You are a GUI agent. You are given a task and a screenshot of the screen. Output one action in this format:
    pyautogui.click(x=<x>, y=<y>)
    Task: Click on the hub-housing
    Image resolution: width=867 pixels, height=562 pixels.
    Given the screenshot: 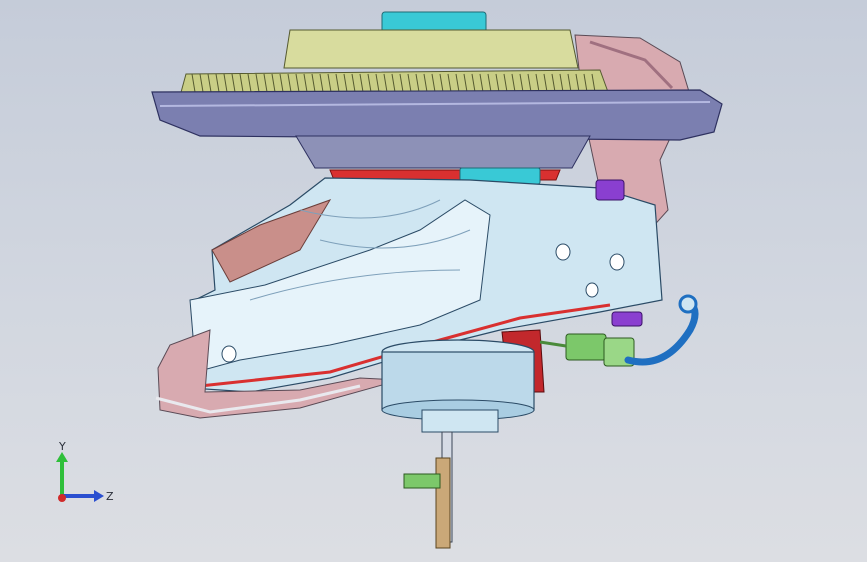 What is the action you would take?
    pyautogui.click(x=443, y=152)
    